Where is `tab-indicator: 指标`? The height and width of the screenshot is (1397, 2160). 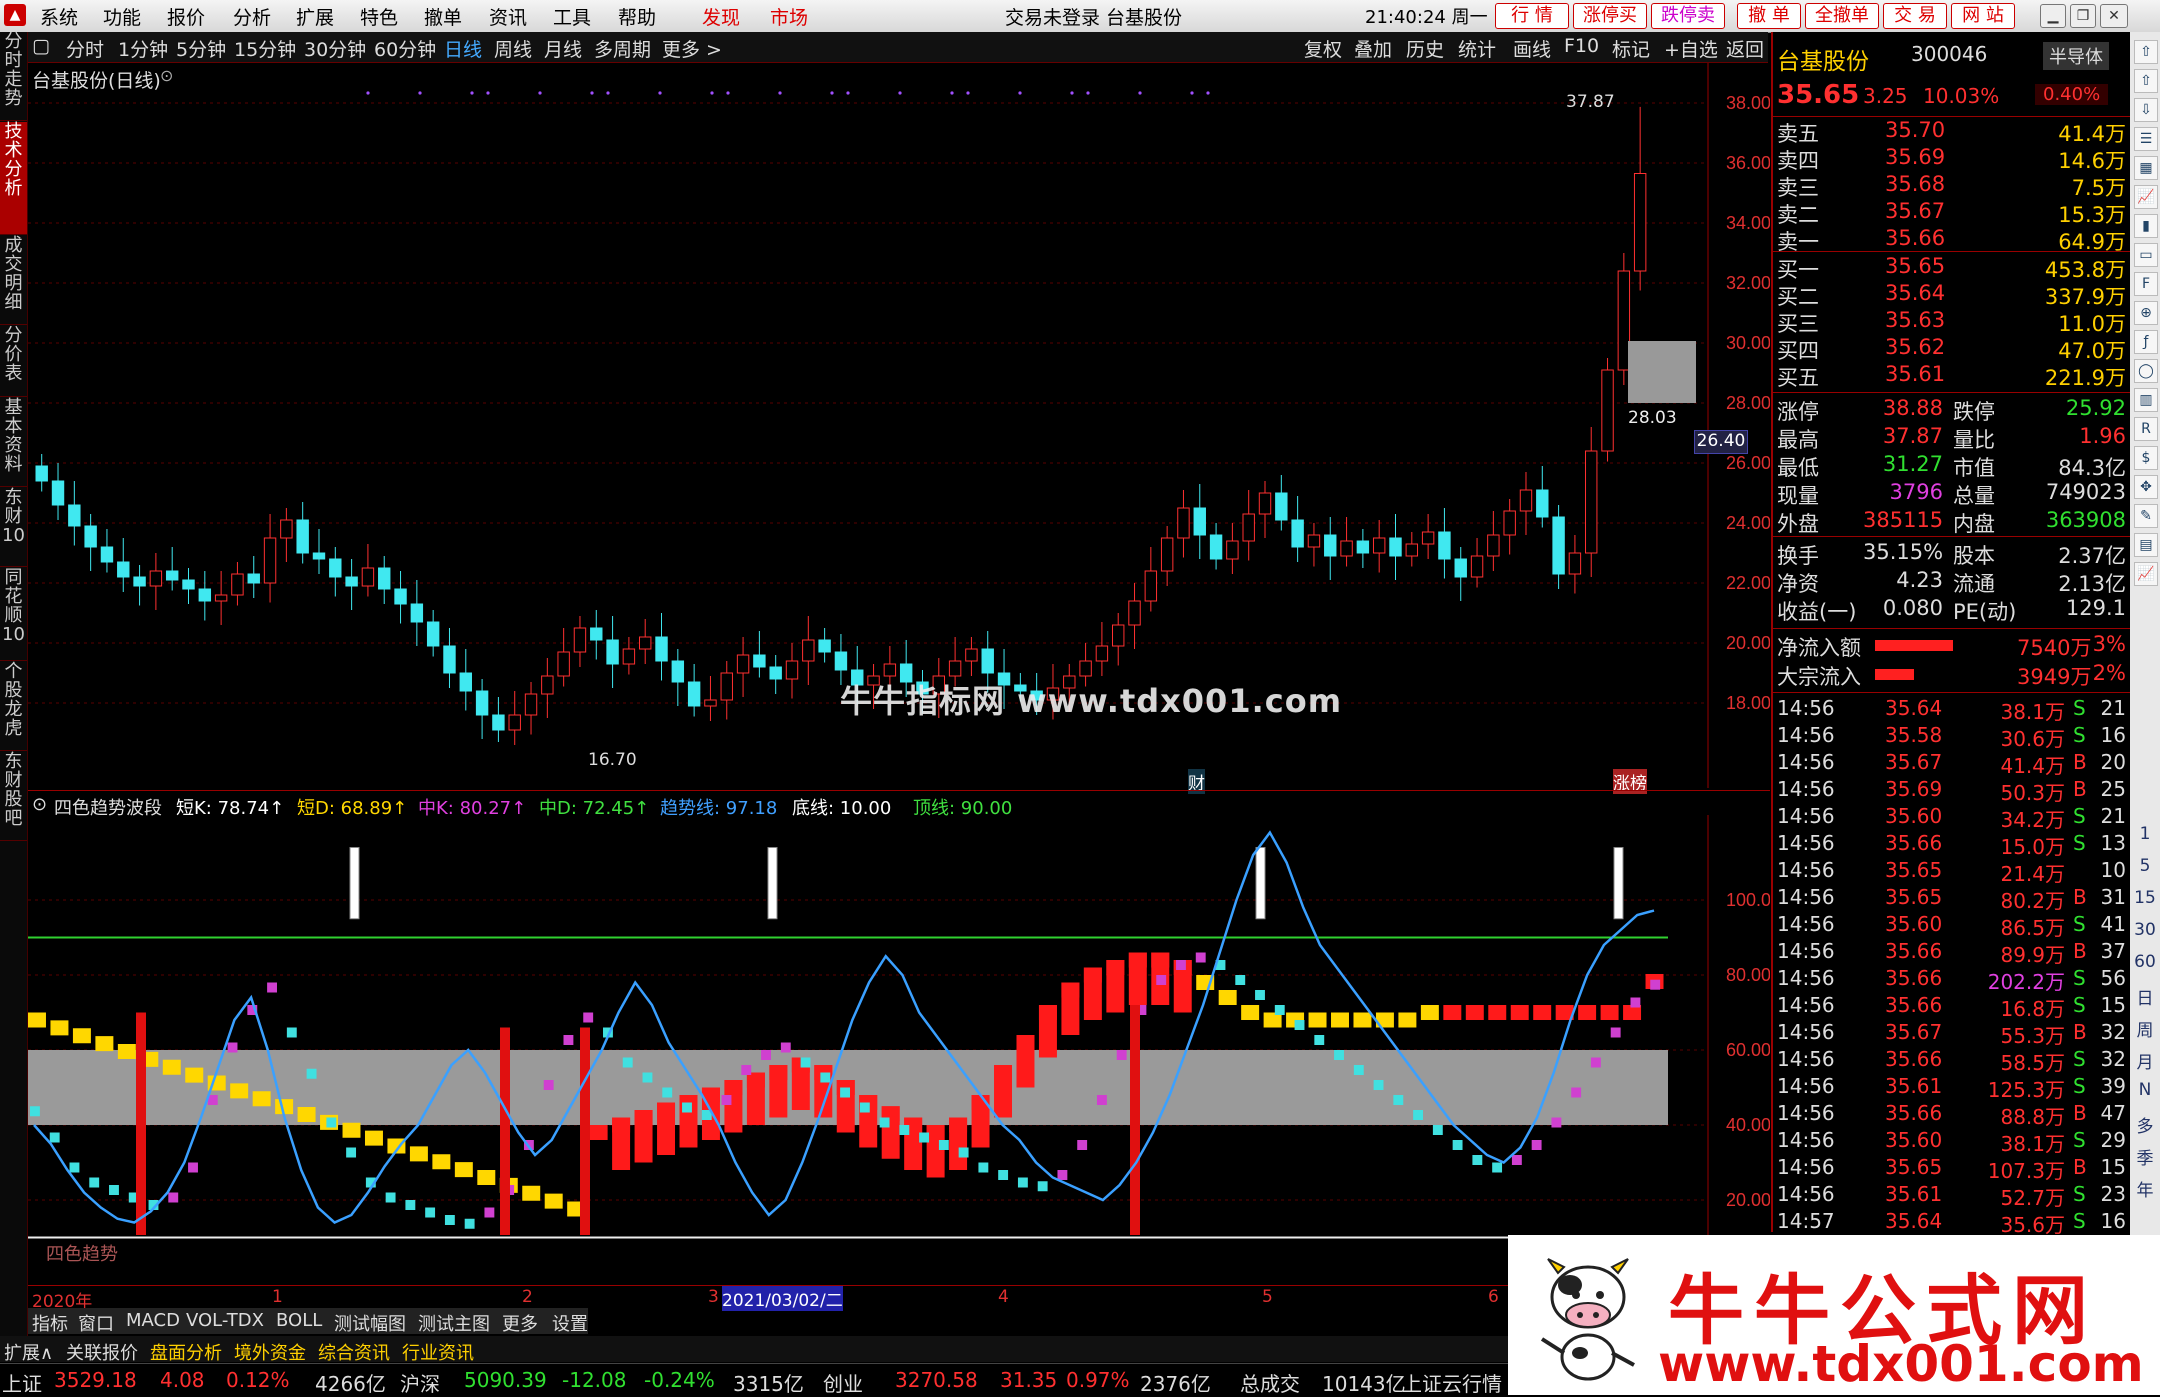
tab-indicator: 指标 is located at coordinates (50, 1323).